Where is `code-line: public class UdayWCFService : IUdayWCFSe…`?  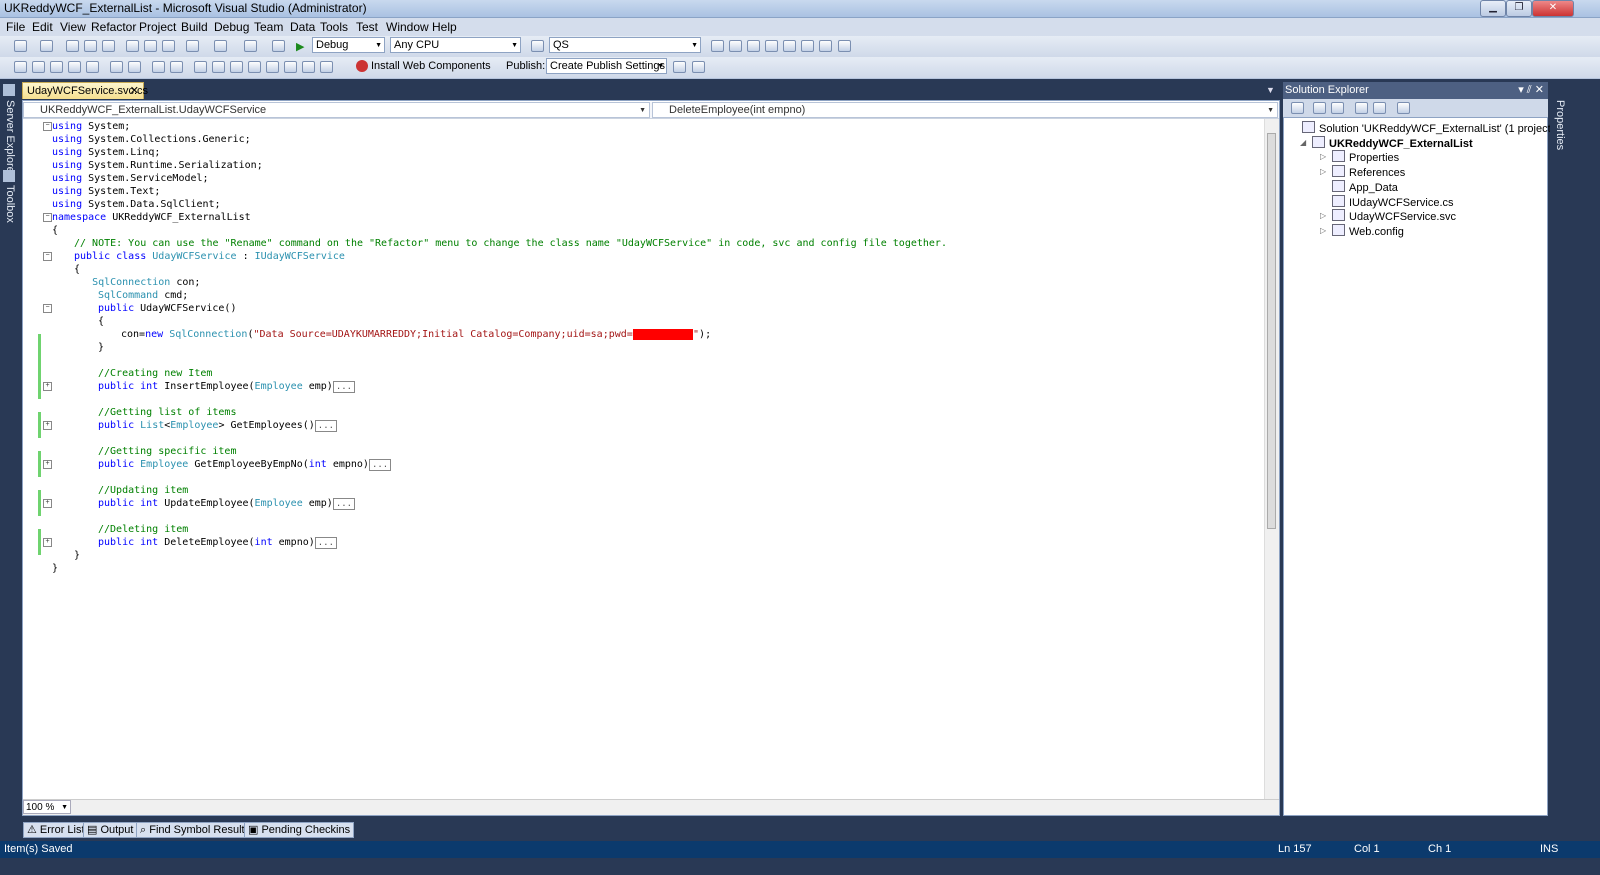
code-line: public class UdayWCFService : IUdayWCFSe… is located at coordinates (209, 256).